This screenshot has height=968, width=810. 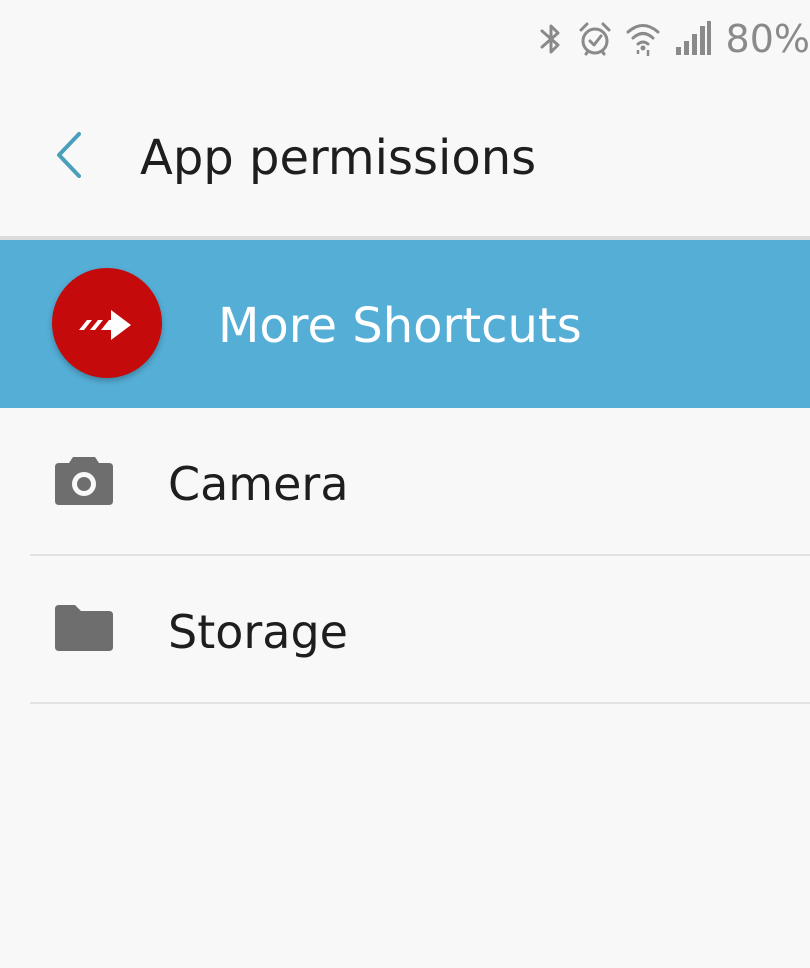 I want to click on status-icons: 80%, so click(x=674, y=39).